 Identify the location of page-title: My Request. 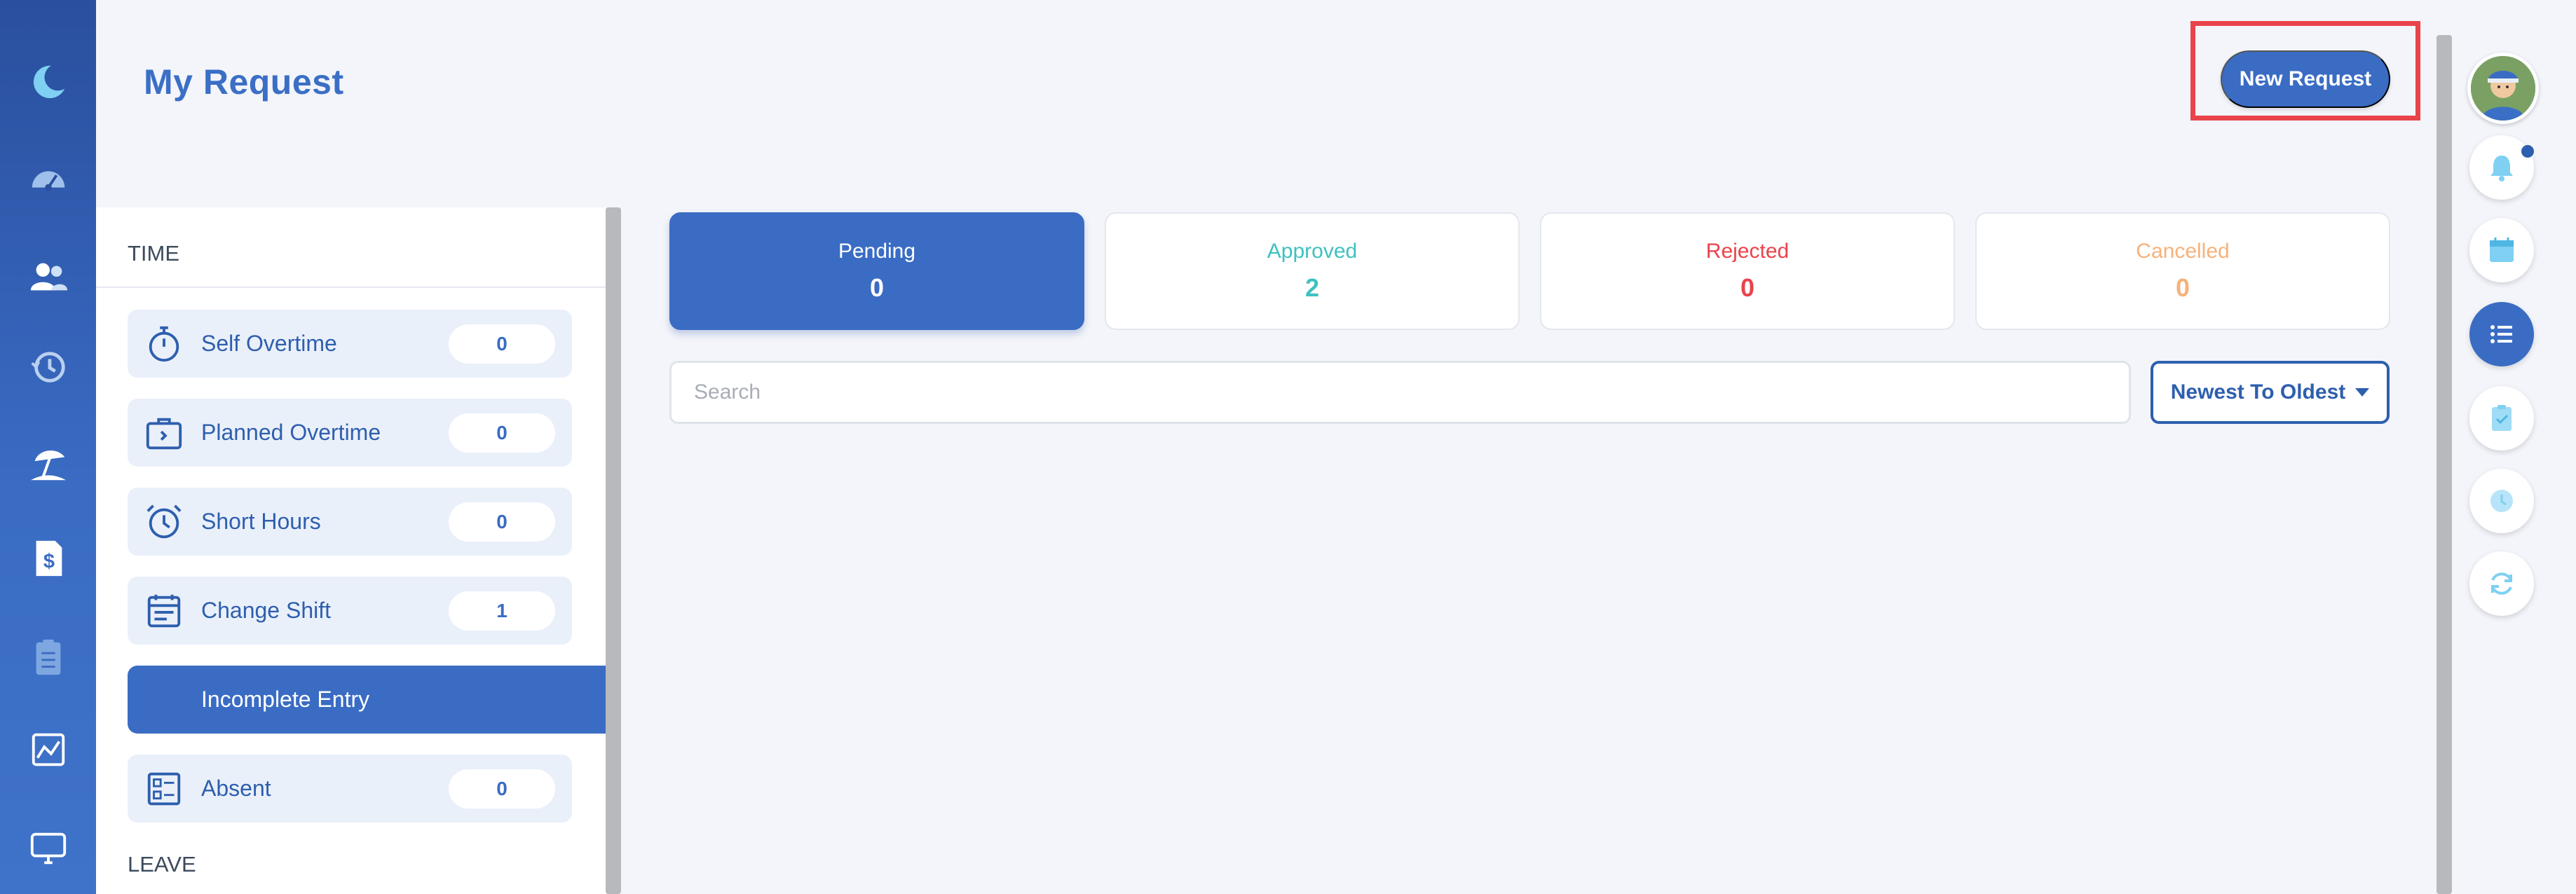
(244, 82).